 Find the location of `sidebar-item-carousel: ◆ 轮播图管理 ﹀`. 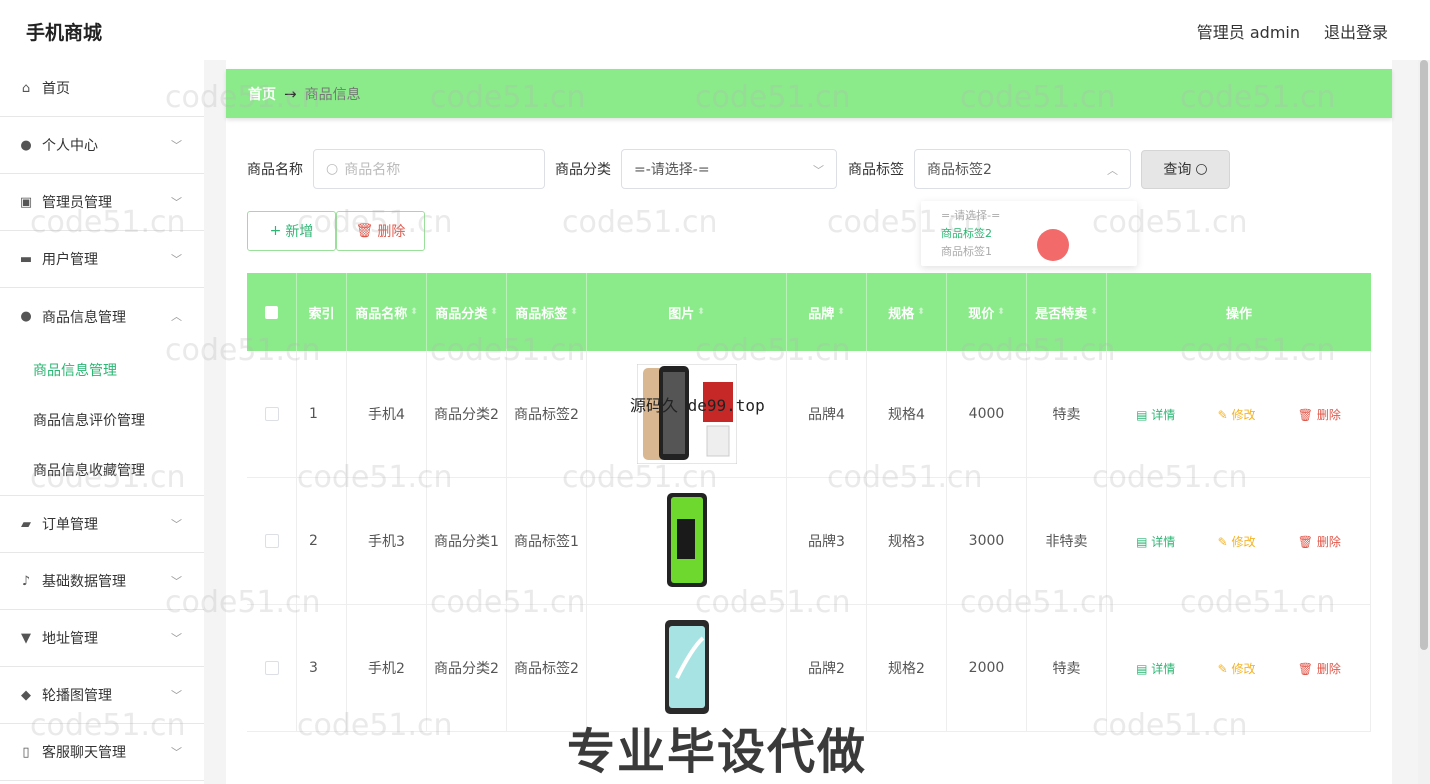

sidebar-item-carousel: ◆ 轮播图管理 ﹀ is located at coordinates (102, 695).